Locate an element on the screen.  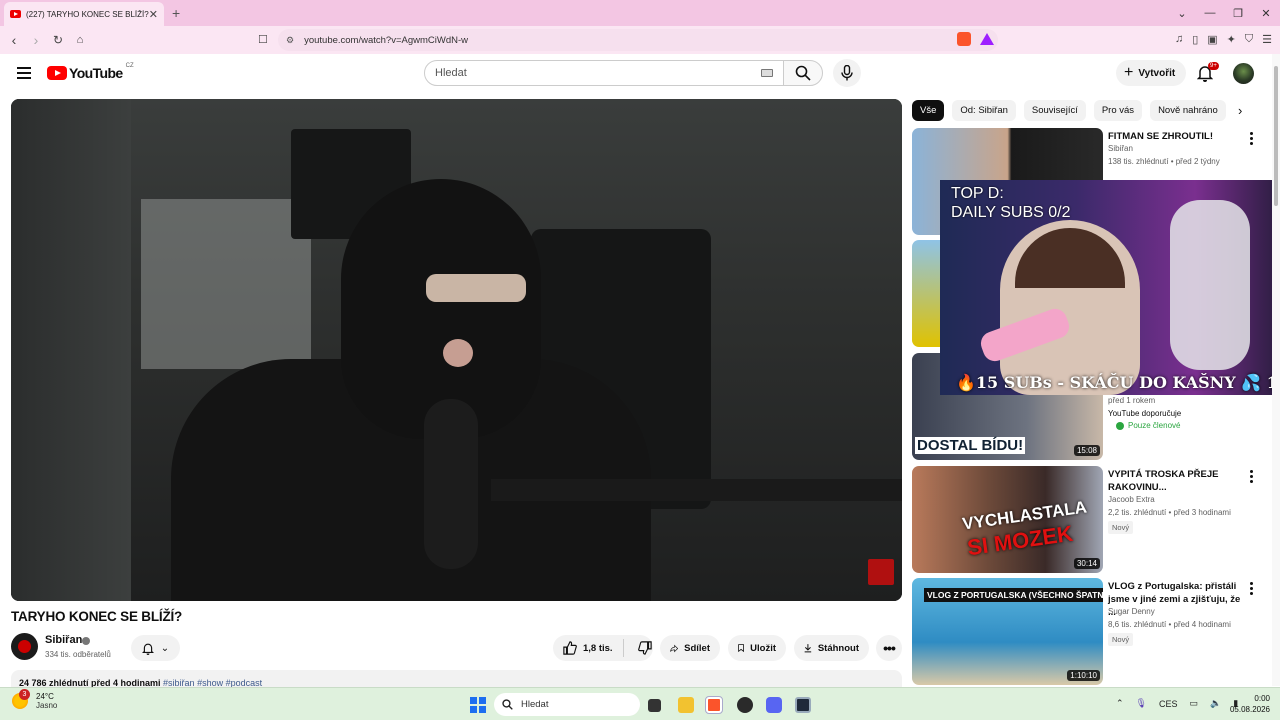
recommendation-channel: Sugar Denny is located at coordinates (1131, 611).